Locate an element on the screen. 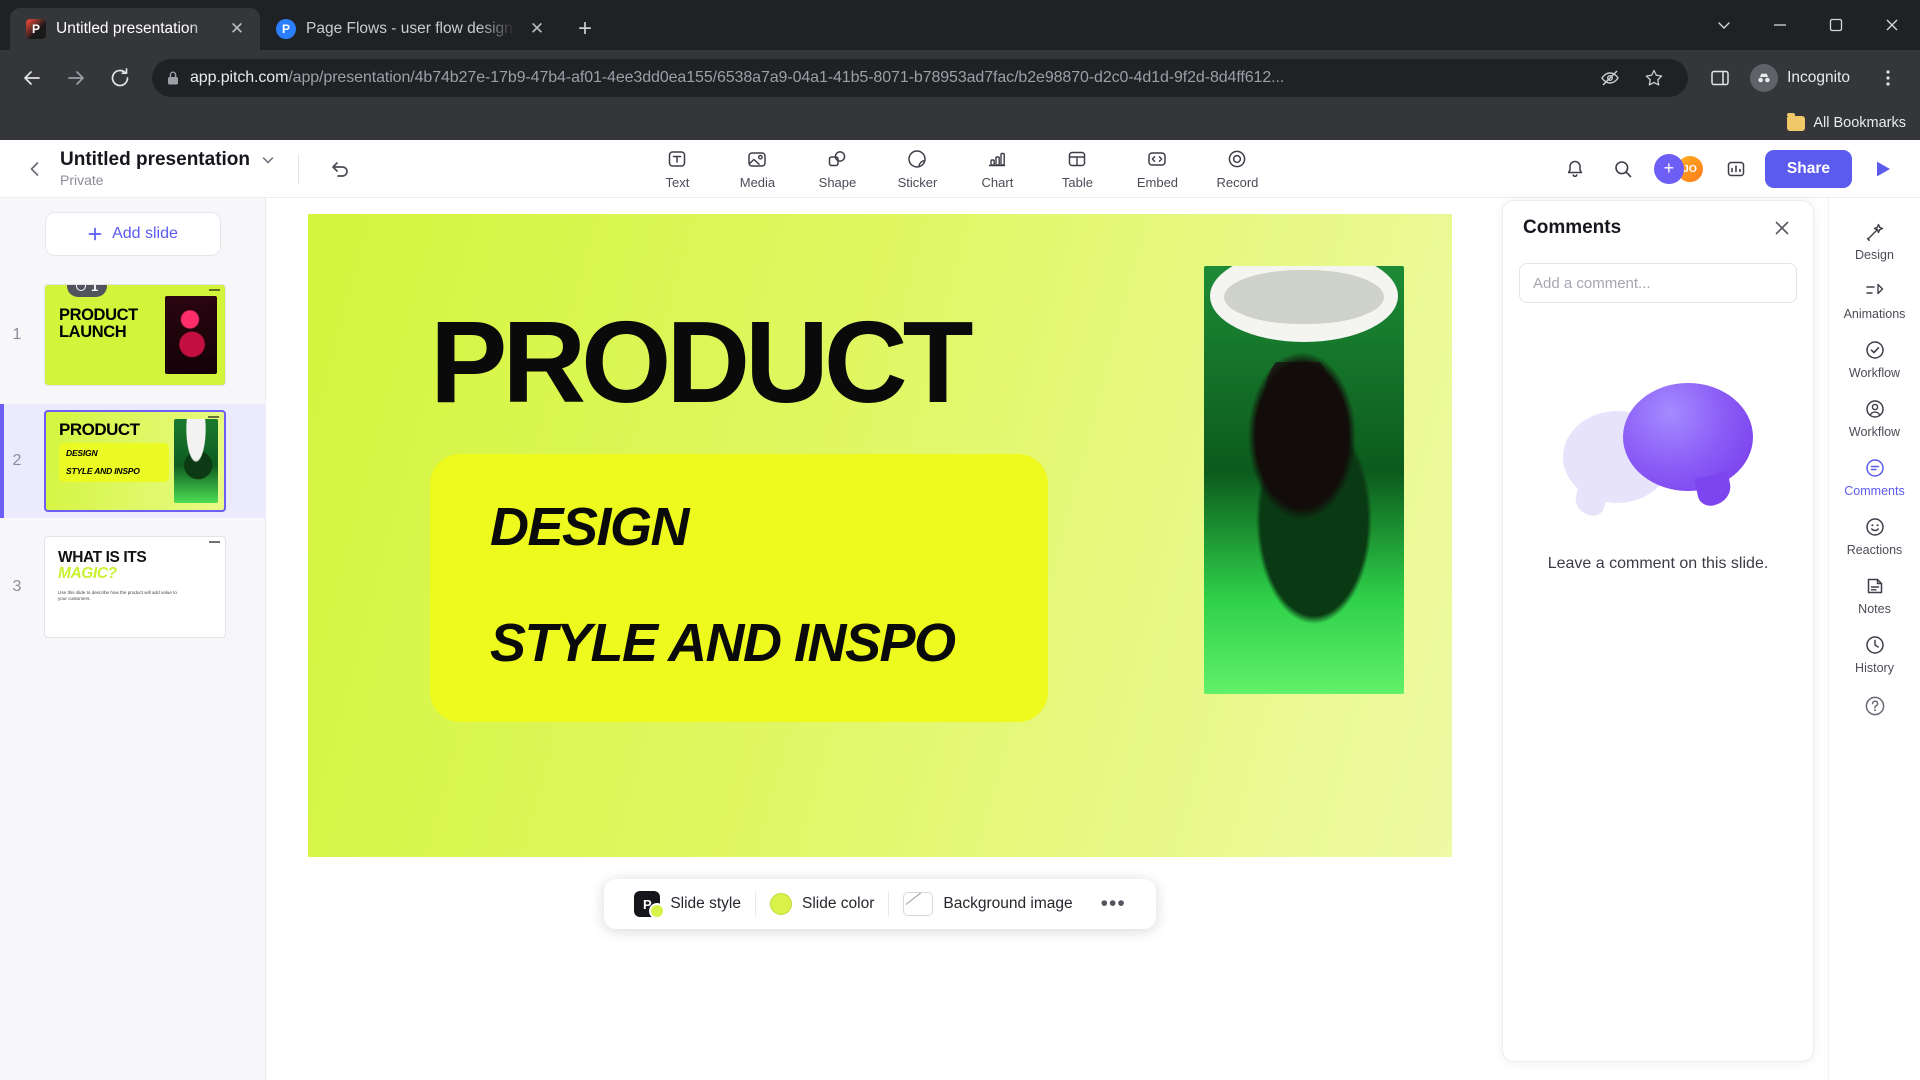  all-bookmarks-button: All Bookmarks is located at coordinates (1846, 121).